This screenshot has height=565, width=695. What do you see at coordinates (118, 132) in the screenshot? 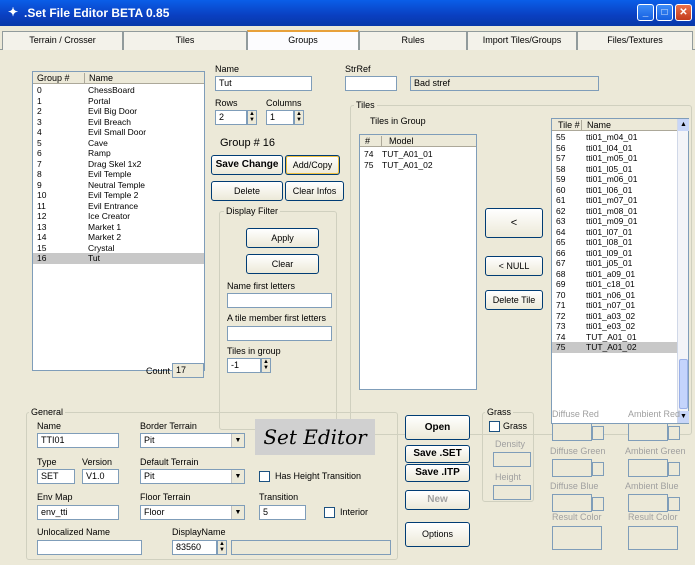
I see `group-row: 4 Evil Small Door` at bounding box center [118, 132].